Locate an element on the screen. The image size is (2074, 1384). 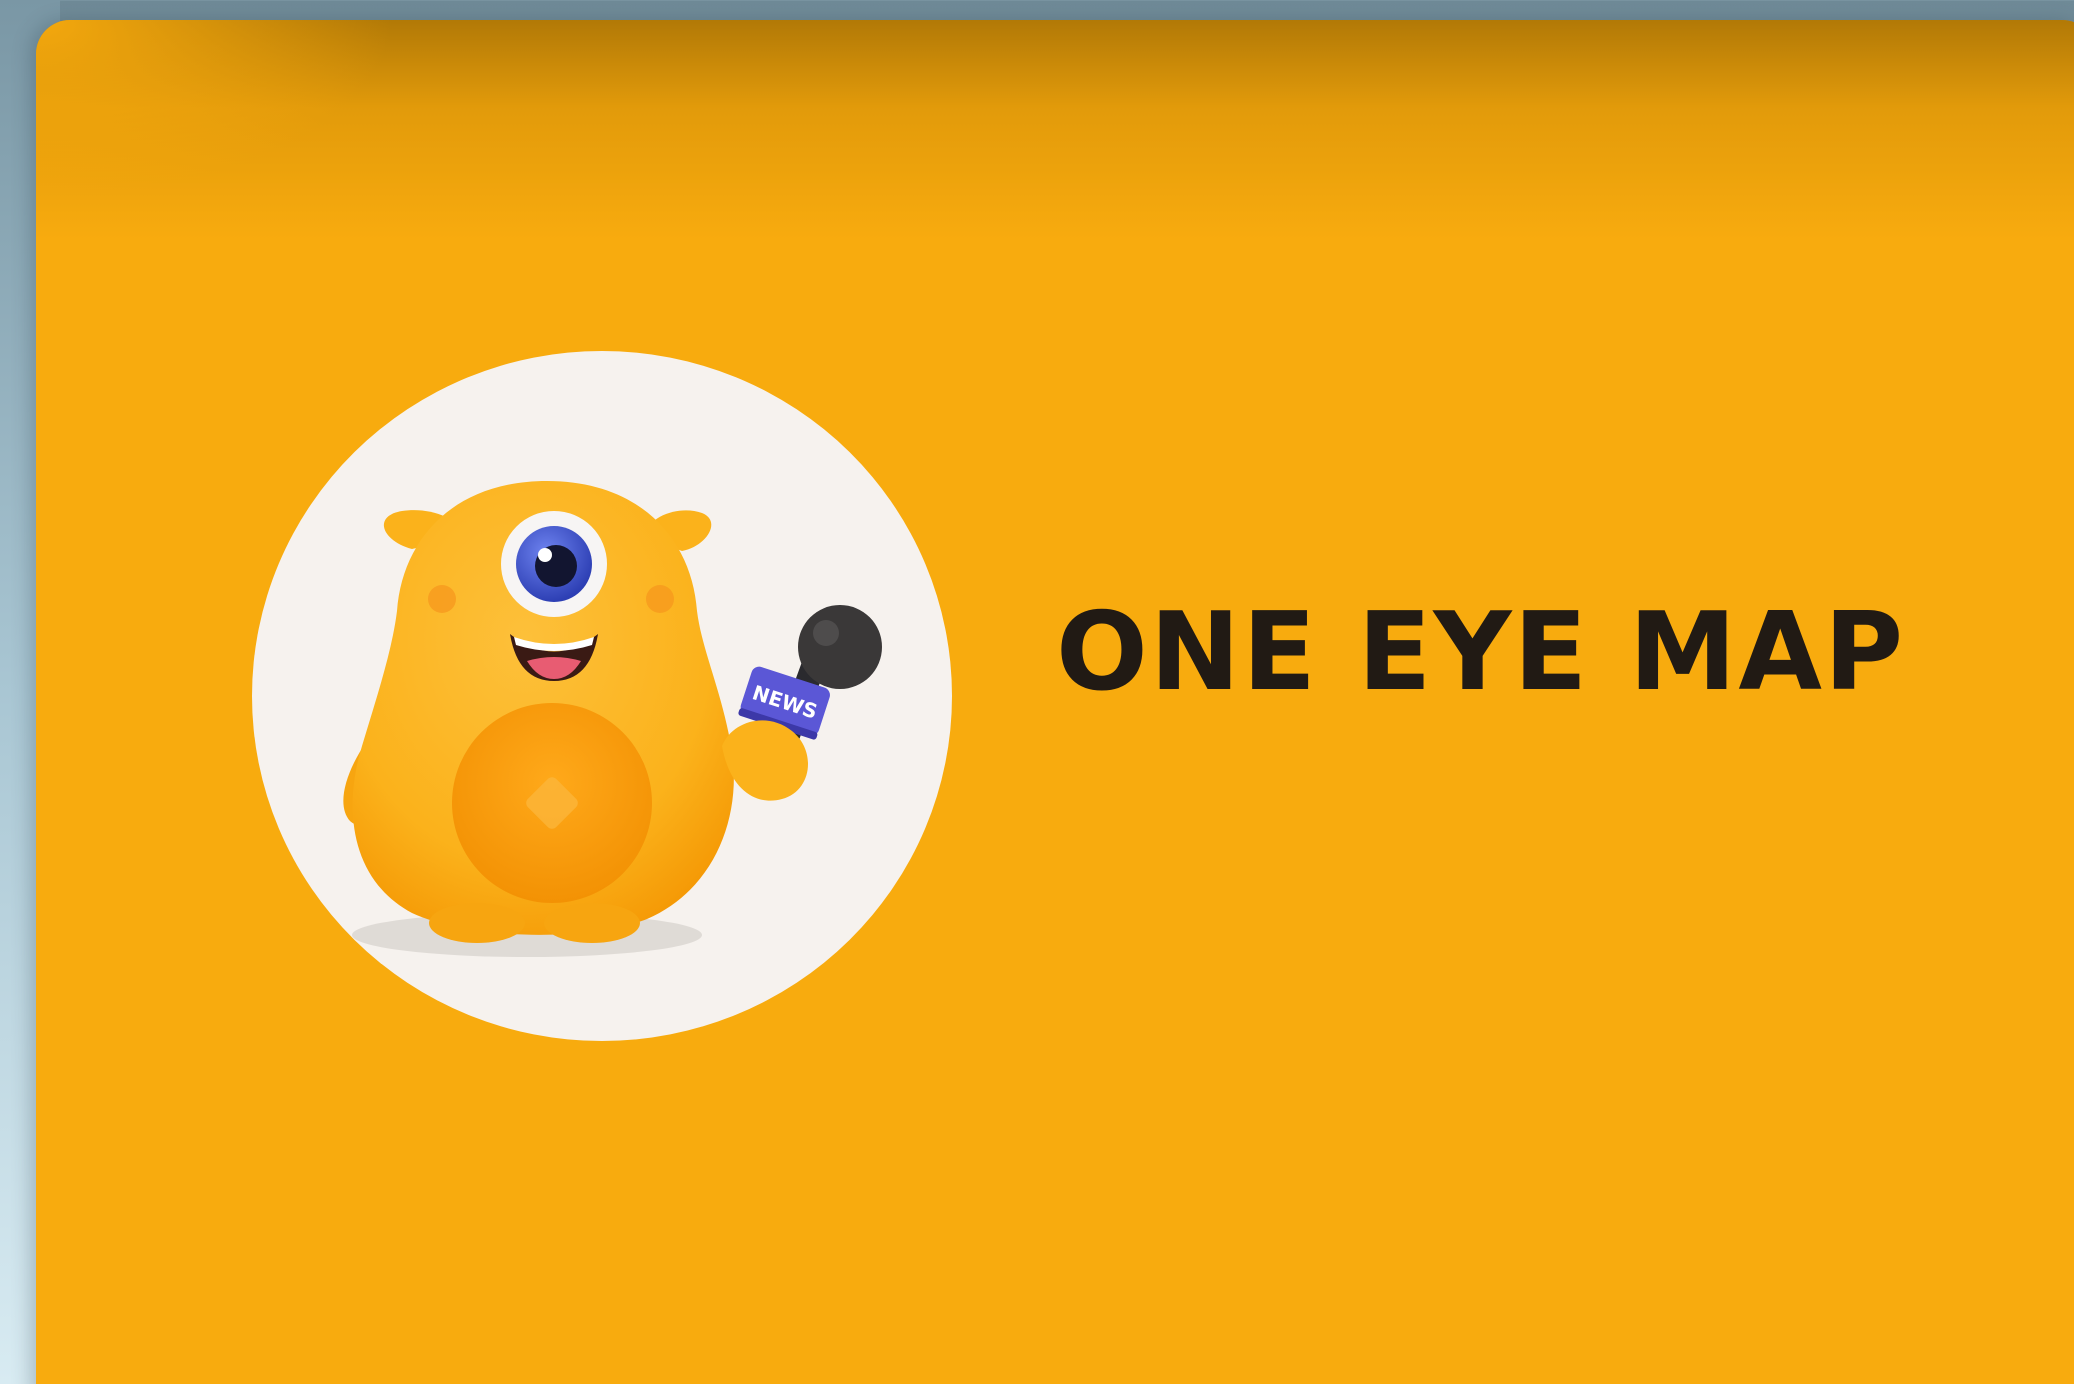
mic-head is located at coordinates (840, 647).